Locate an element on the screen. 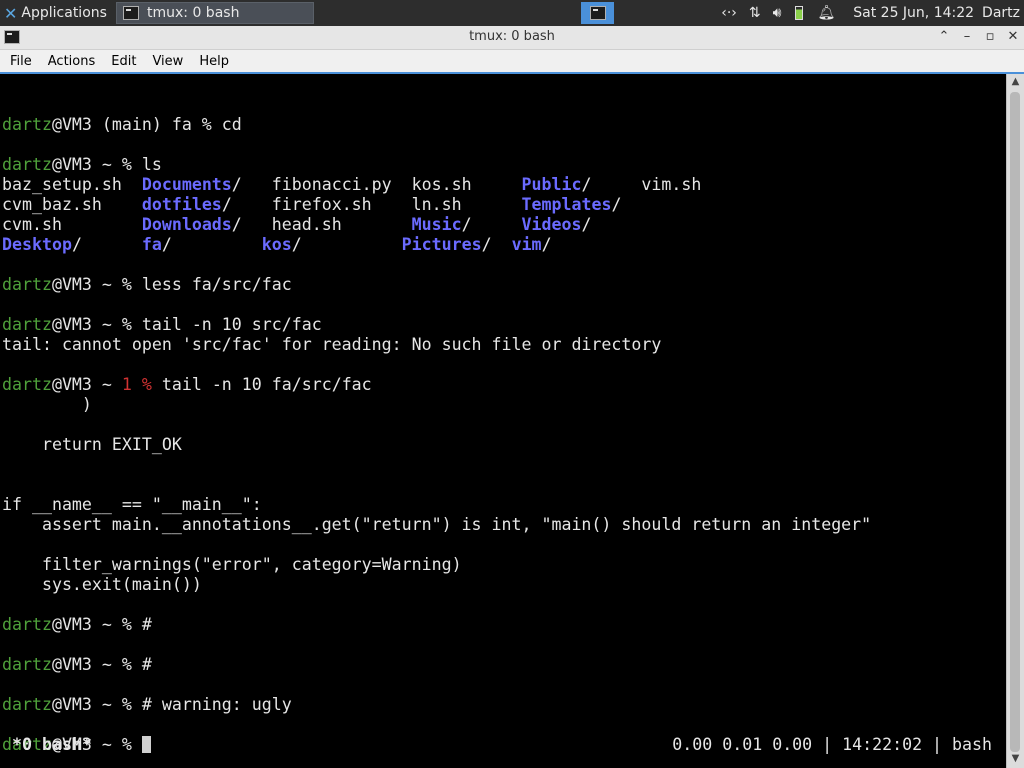  scrollbar-thumb is located at coordinates (1015, 422).